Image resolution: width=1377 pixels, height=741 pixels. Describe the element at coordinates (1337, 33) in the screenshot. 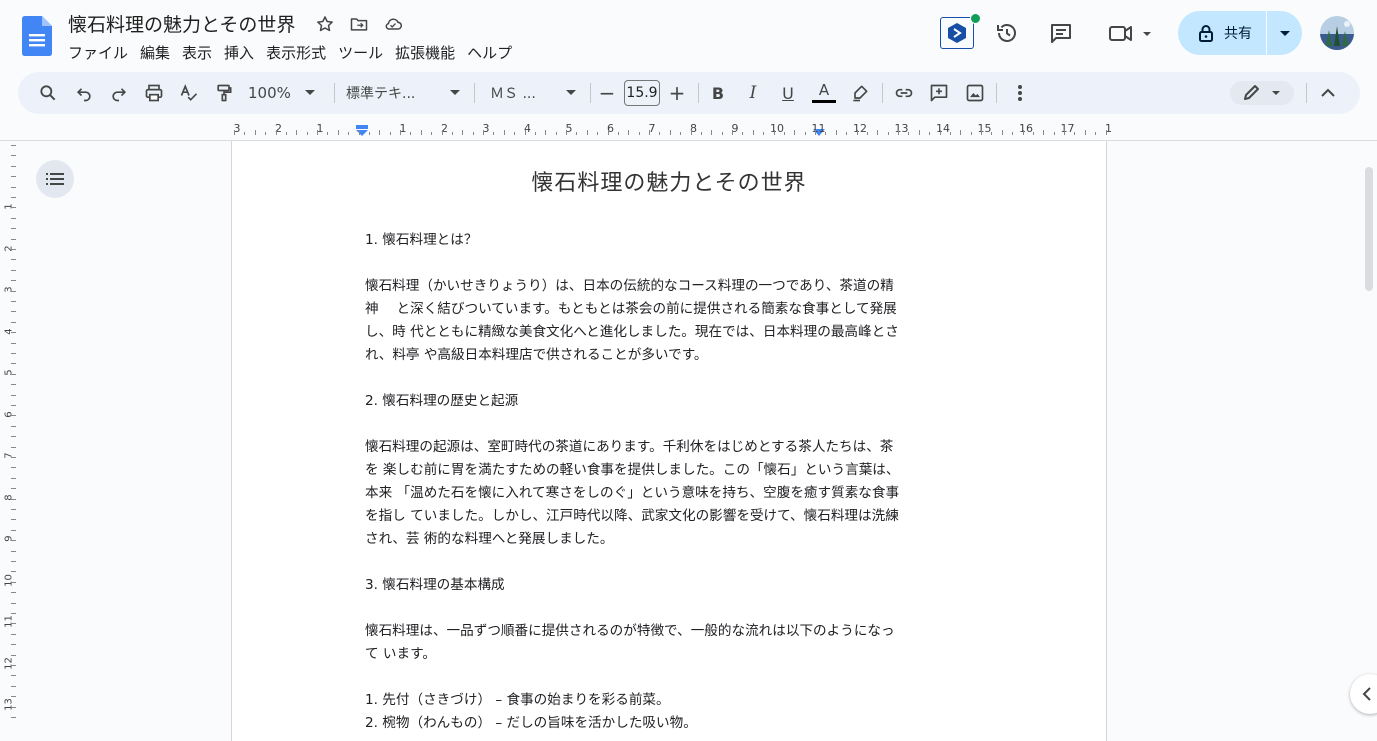

I see `avatar` at that location.